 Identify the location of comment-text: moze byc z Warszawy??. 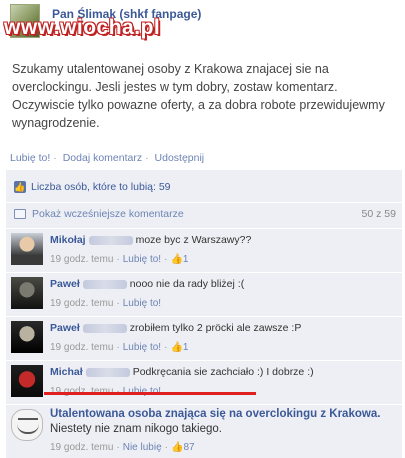
(193, 240).